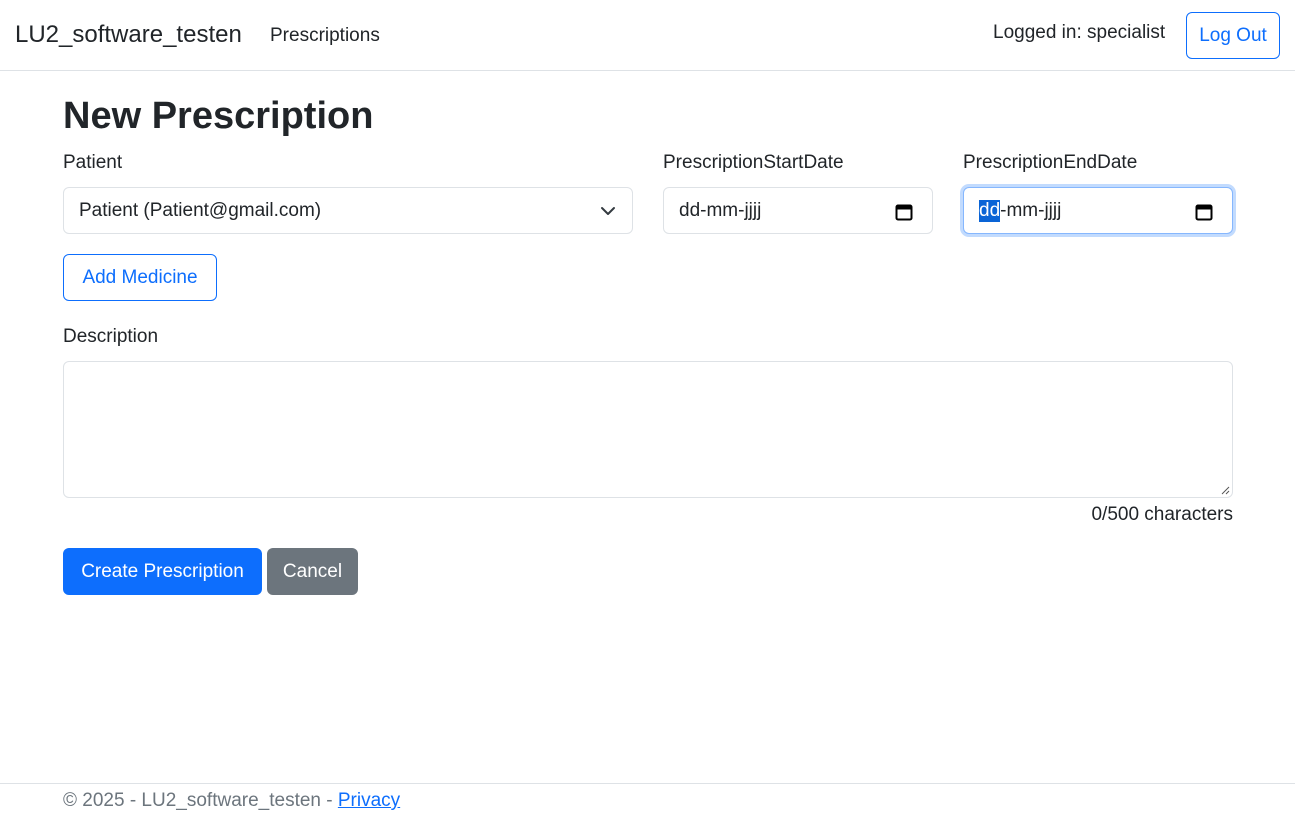 The height and width of the screenshot is (814, 1295). Describe the element at coordinates (218, 116) in the screenshot. I see `page-title: New Prescription` at that location.